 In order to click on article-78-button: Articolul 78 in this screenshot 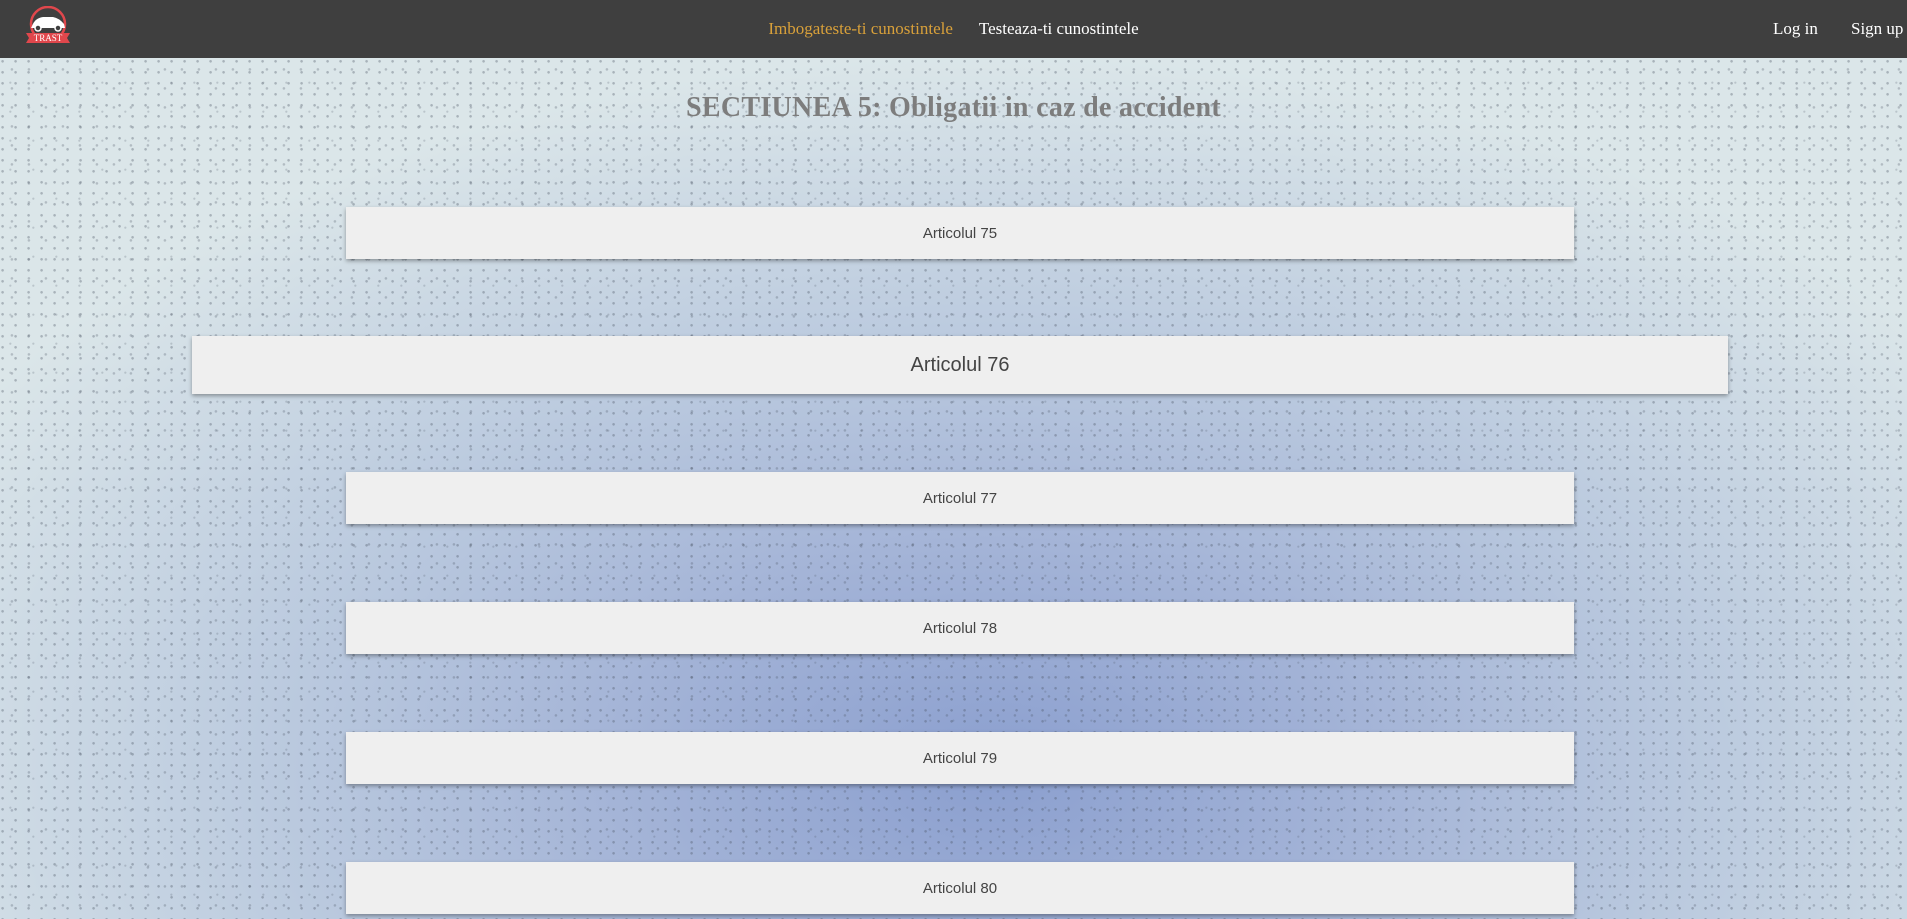, I will do `click(960, 628)`.